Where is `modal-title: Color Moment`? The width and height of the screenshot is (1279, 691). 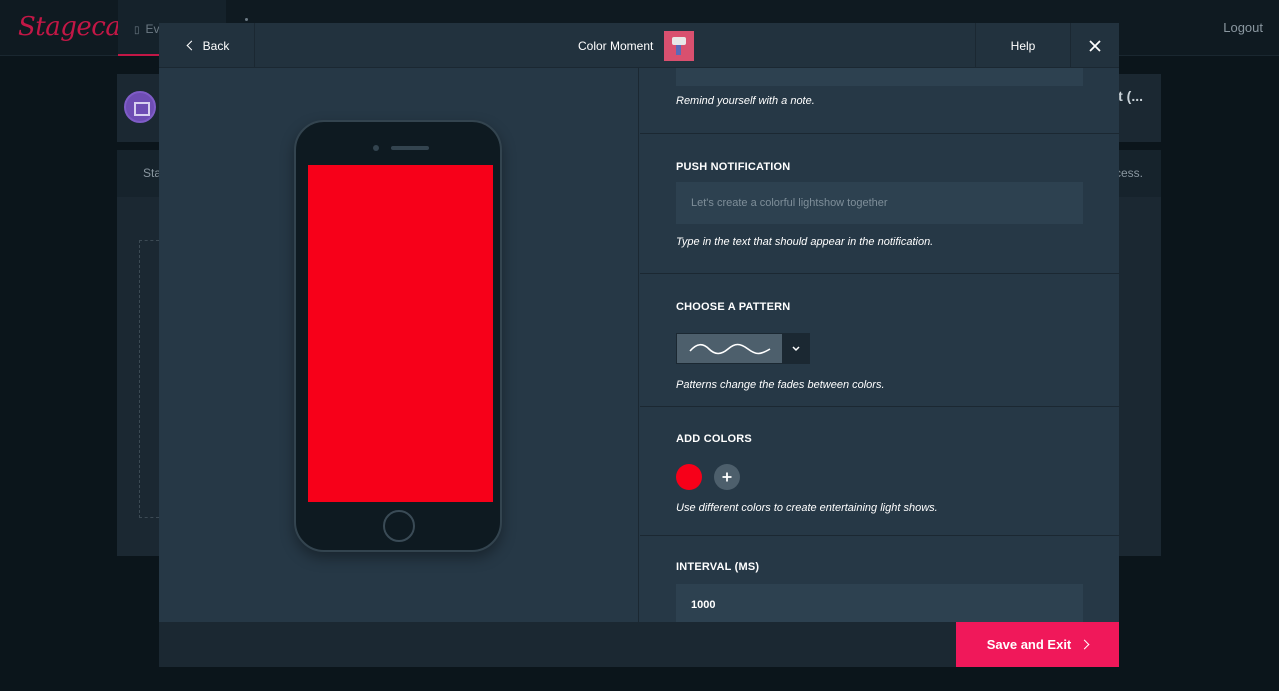 modal-title: Color Moment is located at coordinates (636, 45).